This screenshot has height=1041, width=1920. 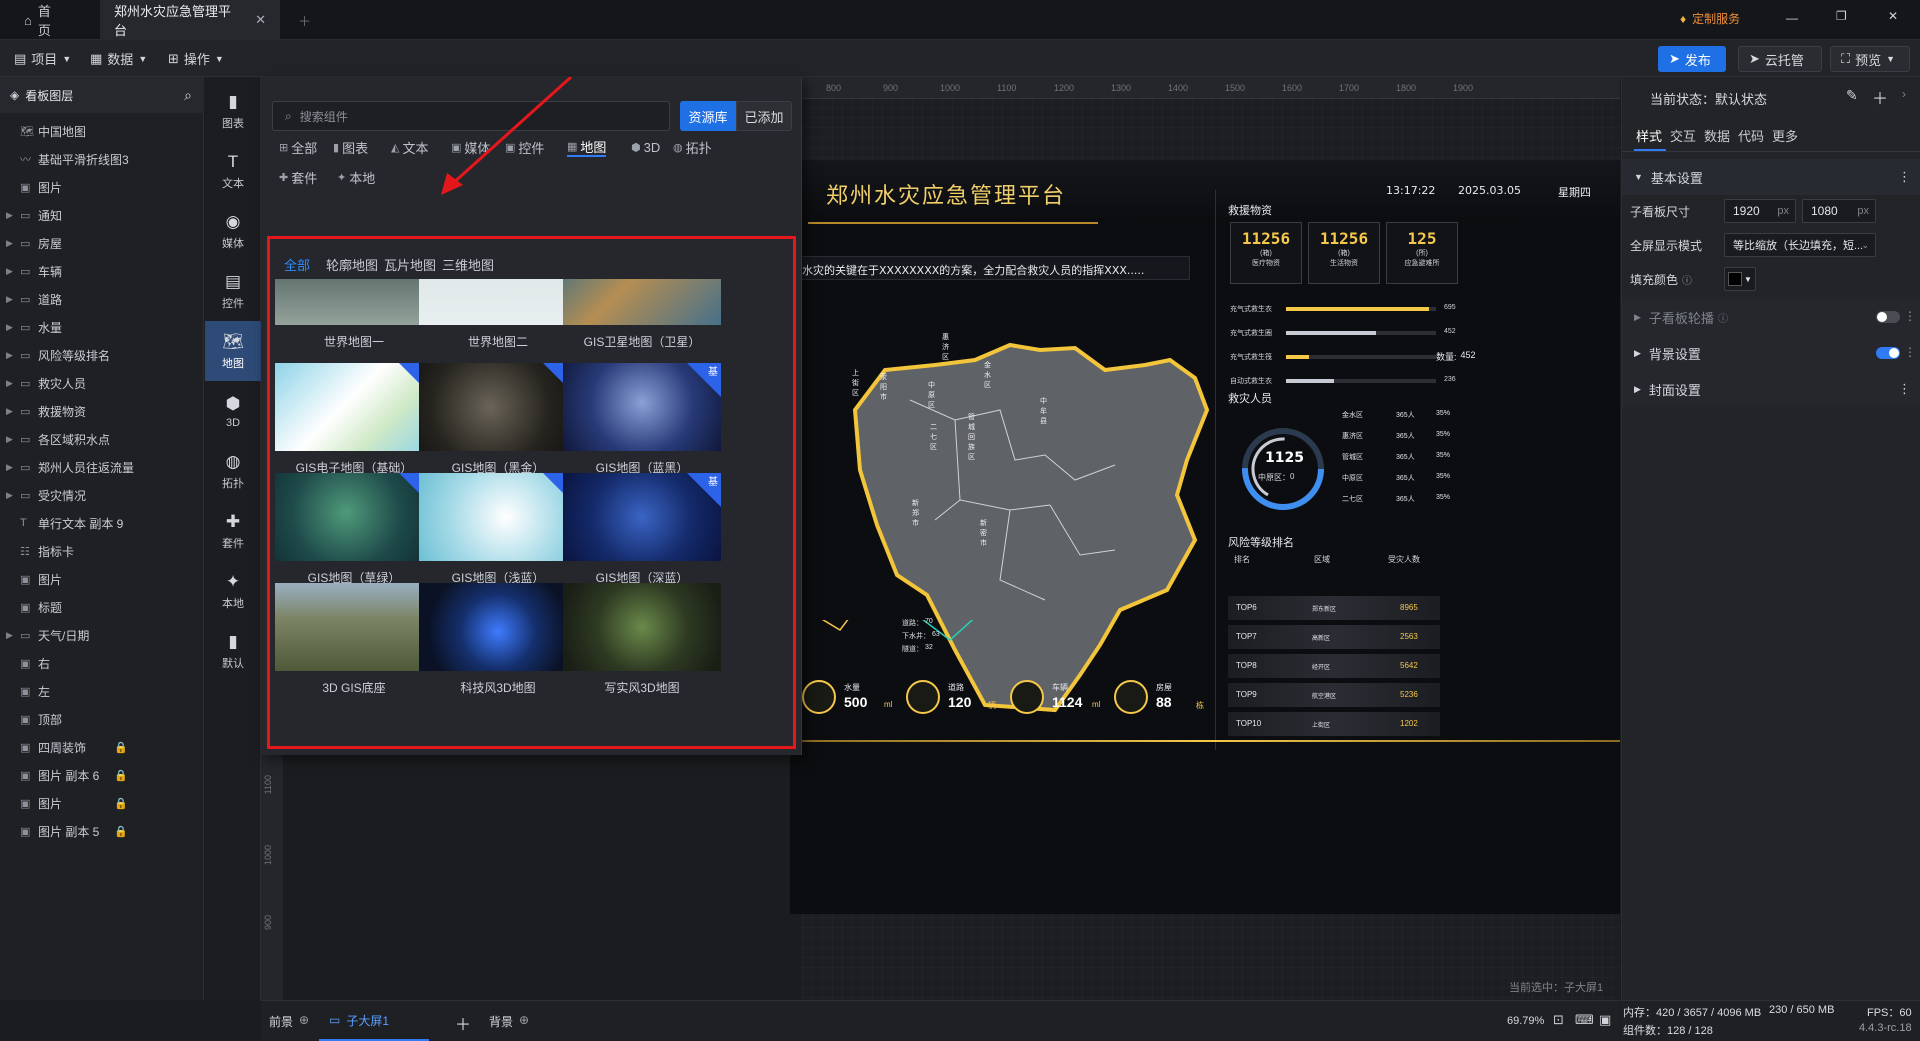 What do you see at coordinates (354, 532) in the screenshot?
I see `map-component-card: 基GIS地图（草绿）` at bounding box center [354, 532].